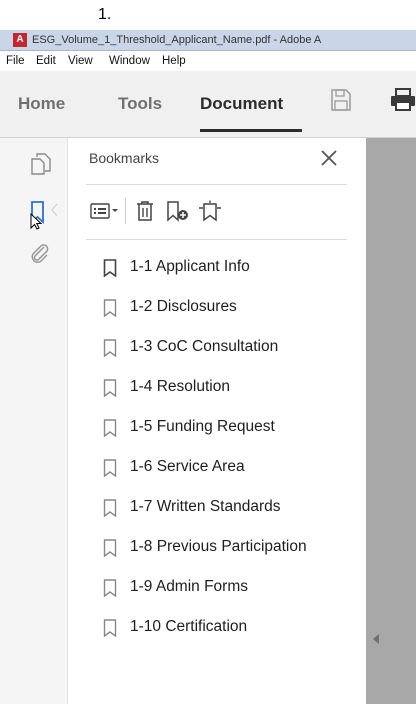  What do you see at coordinates (403, 102) in the screenshot?
I see `print-icon` at bounding box center [403, 102].